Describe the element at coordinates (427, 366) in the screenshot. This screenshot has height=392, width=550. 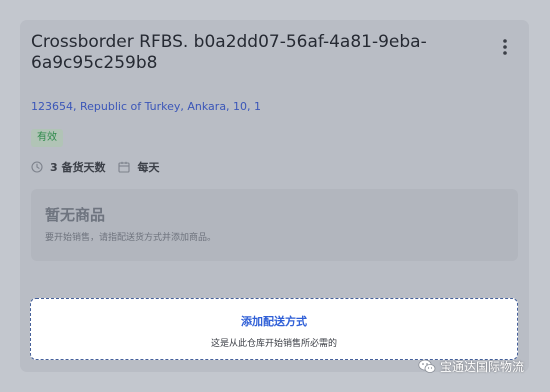
I see `wechat-icon` at that location.